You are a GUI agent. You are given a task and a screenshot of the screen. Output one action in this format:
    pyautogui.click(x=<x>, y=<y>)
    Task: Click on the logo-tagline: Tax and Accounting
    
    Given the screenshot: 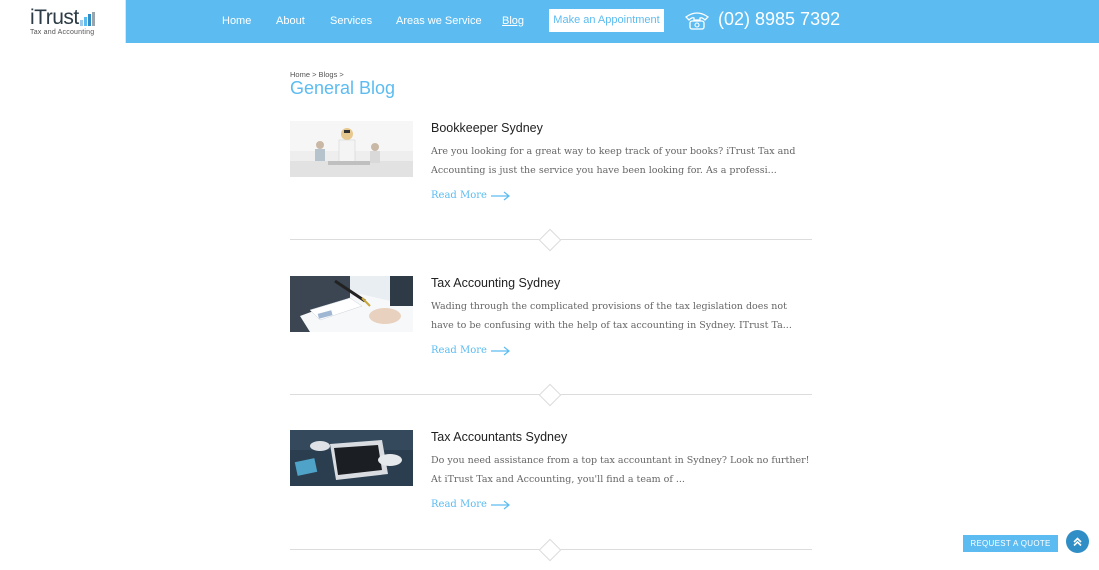 What is the action you would take?
    pyautogui.click(x=62, y=32)
    